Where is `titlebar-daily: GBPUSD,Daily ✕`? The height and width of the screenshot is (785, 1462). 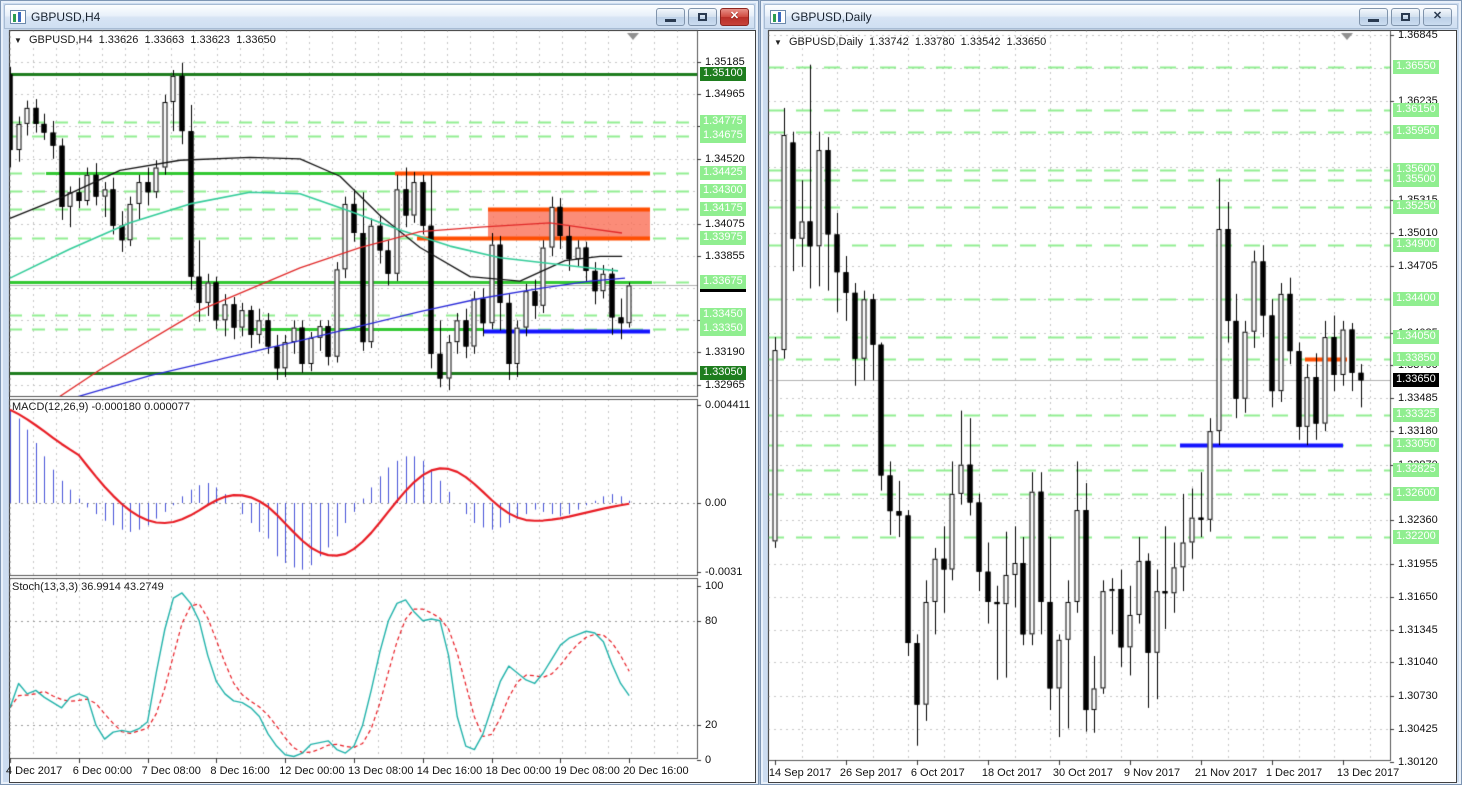
titlebar-daily: GBPUSD,Daily ✕ is located at coordinates (1111, 16).